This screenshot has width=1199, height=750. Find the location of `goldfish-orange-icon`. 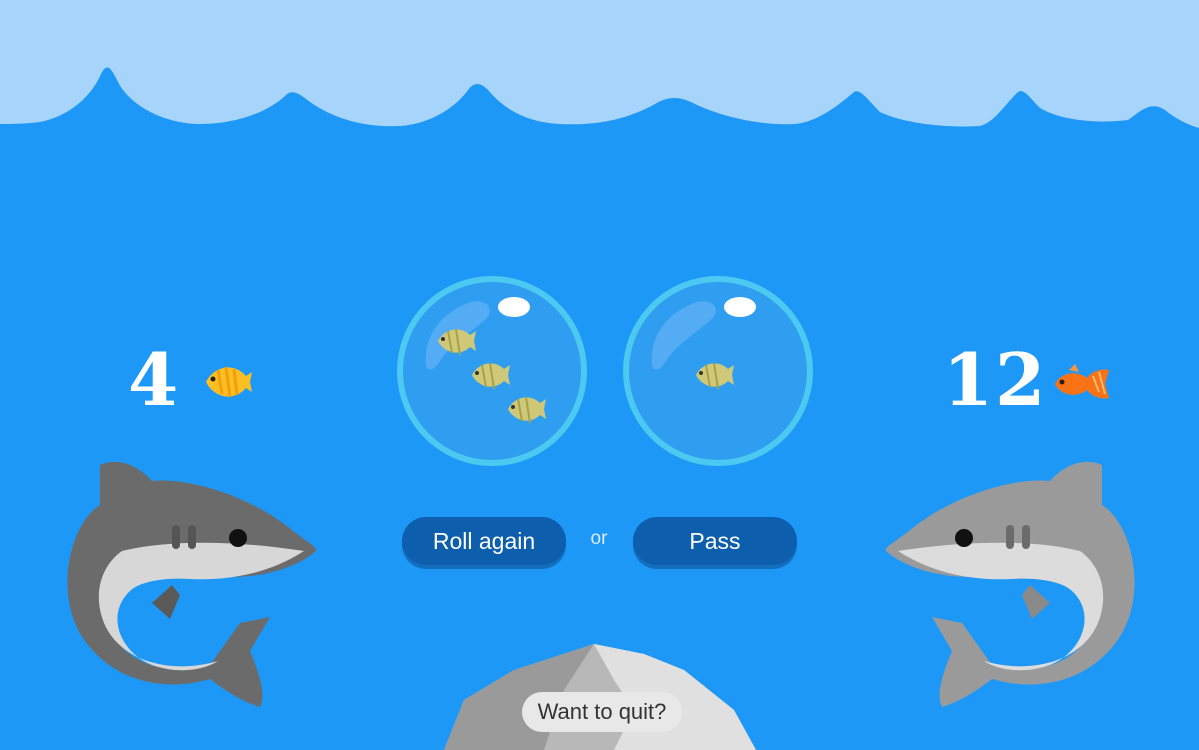

goldfish-orange-icon is located at coordinates (1082, 381).